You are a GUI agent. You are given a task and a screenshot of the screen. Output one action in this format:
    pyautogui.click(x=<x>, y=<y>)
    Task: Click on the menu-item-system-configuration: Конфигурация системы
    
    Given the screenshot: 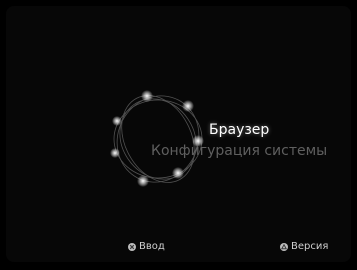 What is the action you would take?
    pyautogui.click(x=239, y=151)
    